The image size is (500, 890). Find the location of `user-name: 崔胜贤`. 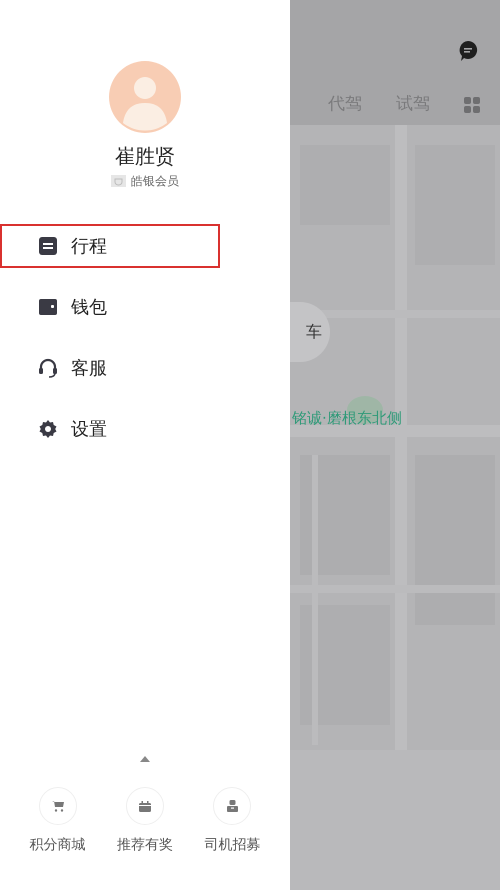

user-name: 崔胜贤 is located at coordinates (145, 156).